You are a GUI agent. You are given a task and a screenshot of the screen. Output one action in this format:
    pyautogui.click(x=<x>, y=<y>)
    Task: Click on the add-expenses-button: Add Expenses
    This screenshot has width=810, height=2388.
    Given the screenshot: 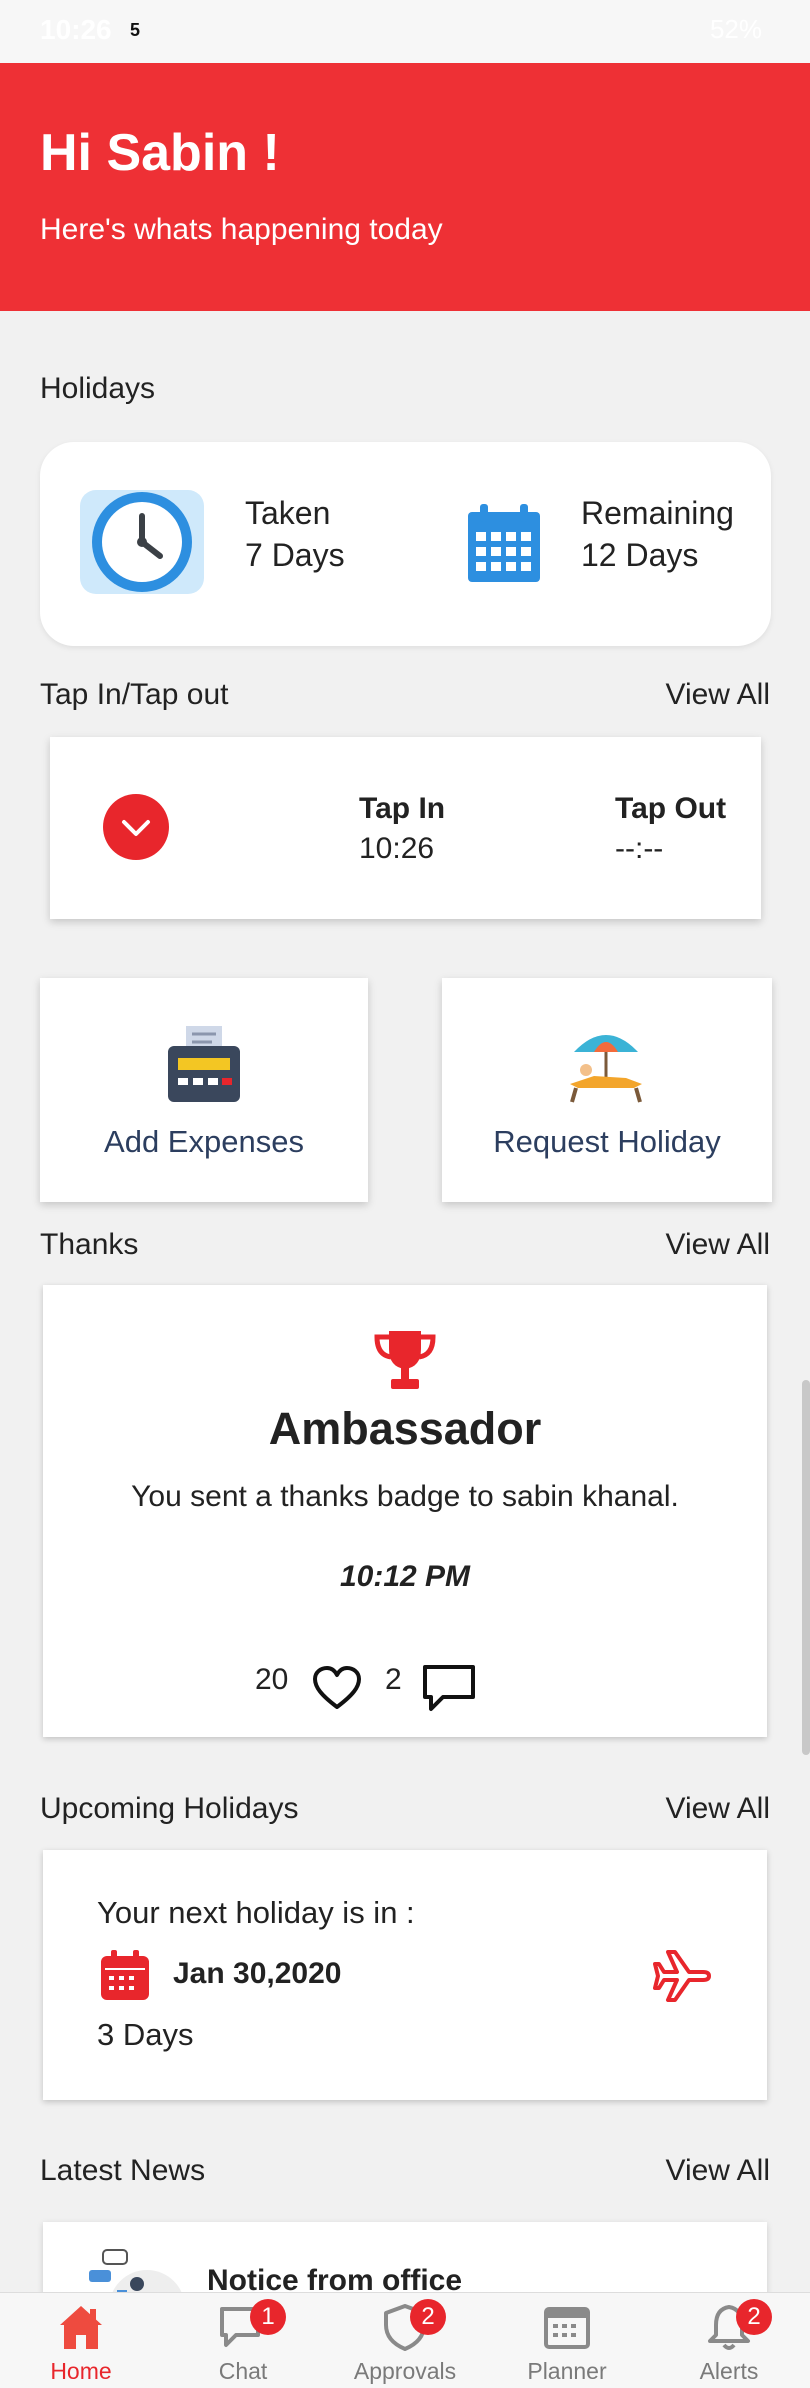 What is the action you would take?
    pyautogui.click(x=204, y=1090)
    